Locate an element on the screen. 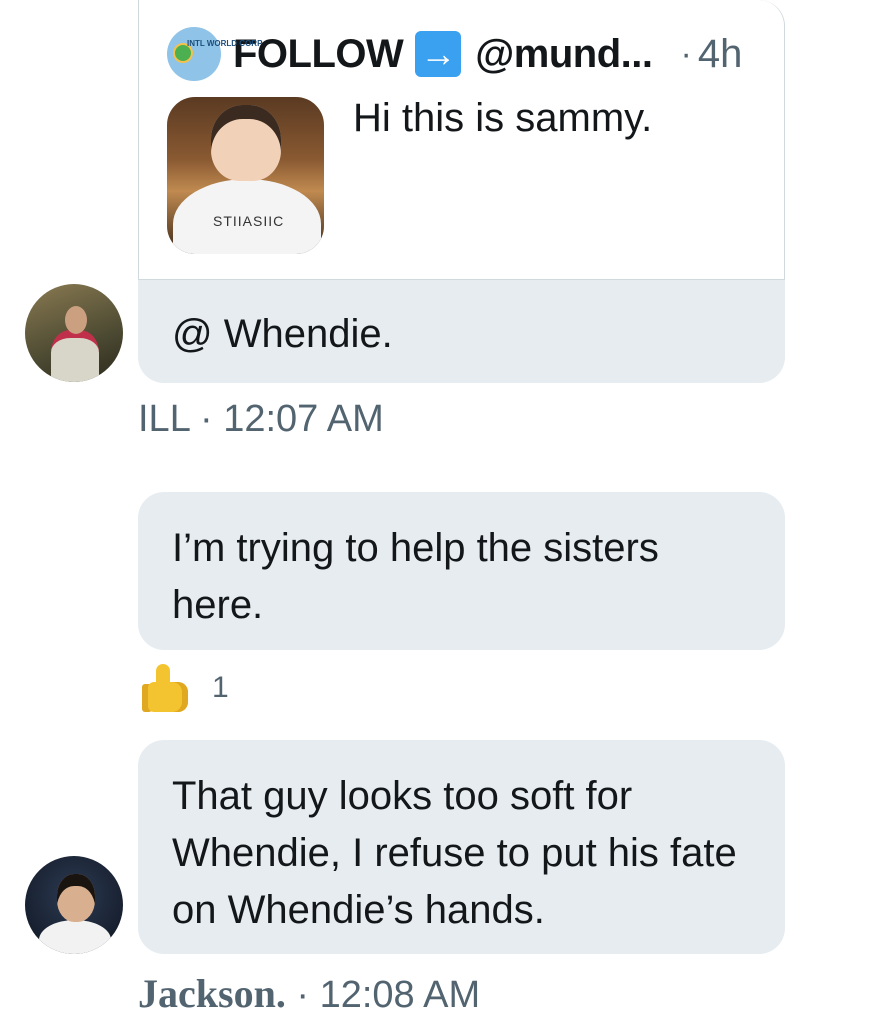  quoted-tweet-photo: STIIASIIC is located at coordinates (245, 175).